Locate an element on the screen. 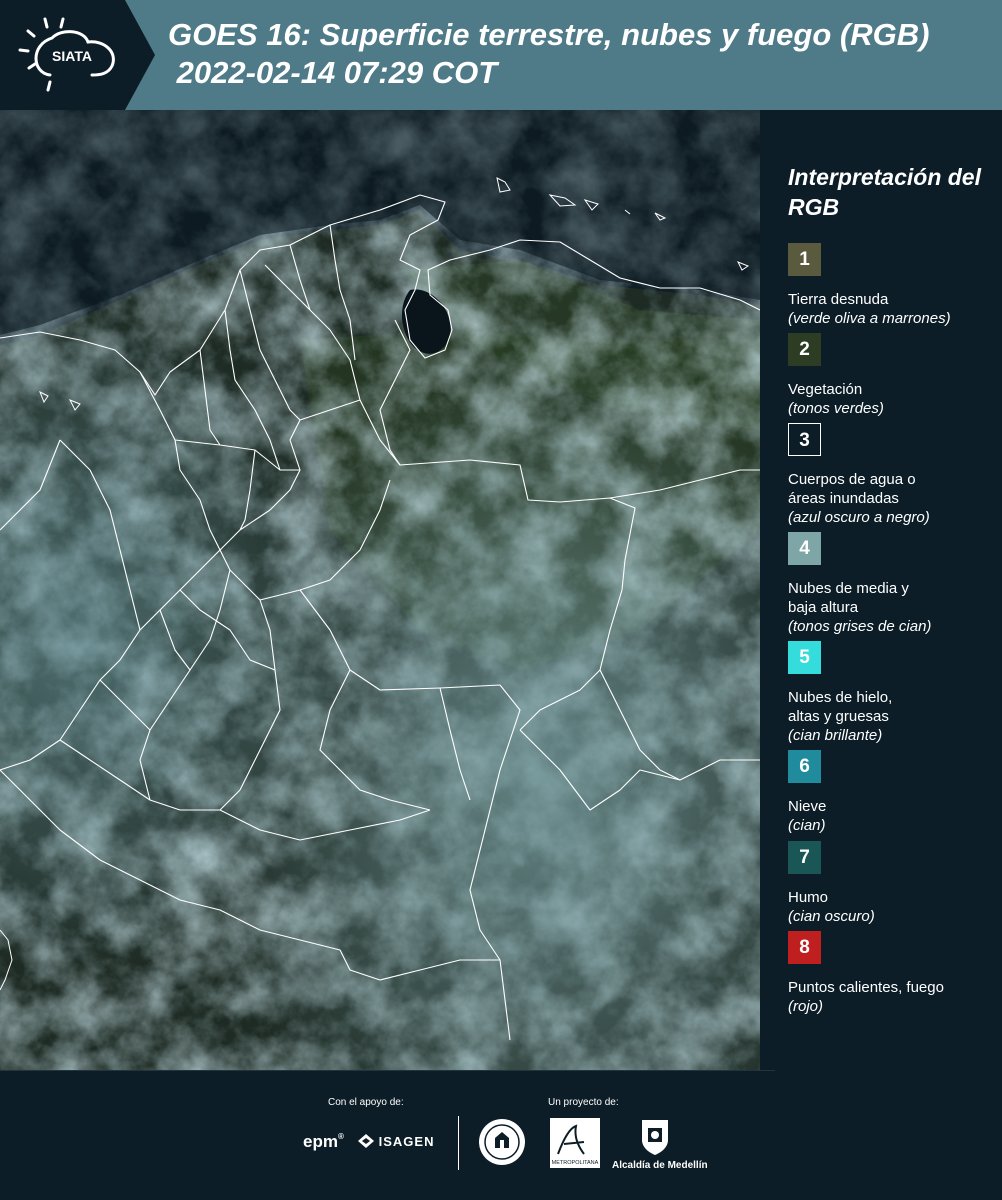  legend-item-nieve: 6 Nieve (cian) is located at coordinates (893, 792).